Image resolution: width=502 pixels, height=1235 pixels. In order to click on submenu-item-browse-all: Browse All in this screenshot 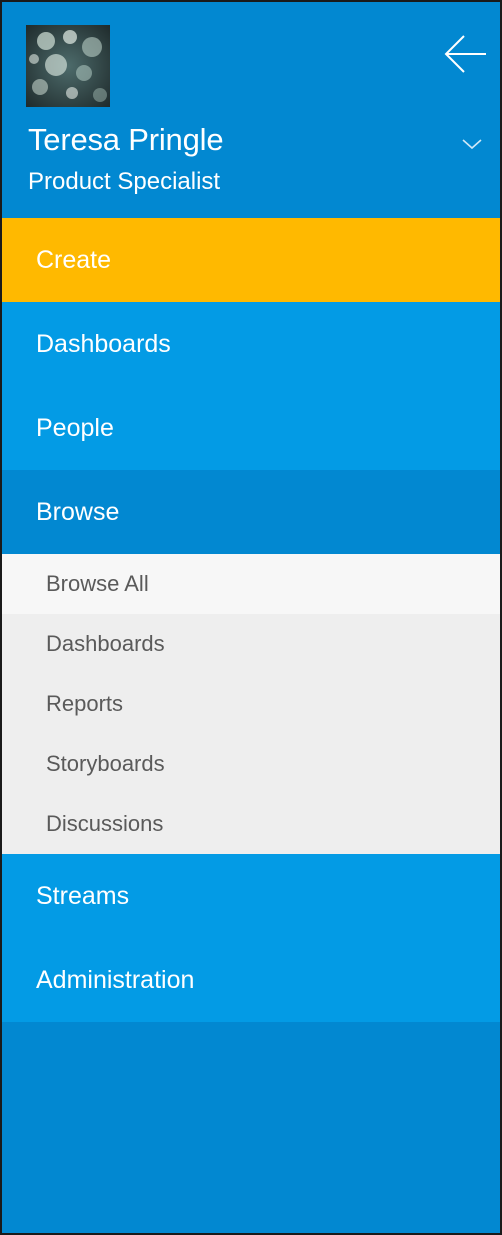, I will do `click(251, 584)`.